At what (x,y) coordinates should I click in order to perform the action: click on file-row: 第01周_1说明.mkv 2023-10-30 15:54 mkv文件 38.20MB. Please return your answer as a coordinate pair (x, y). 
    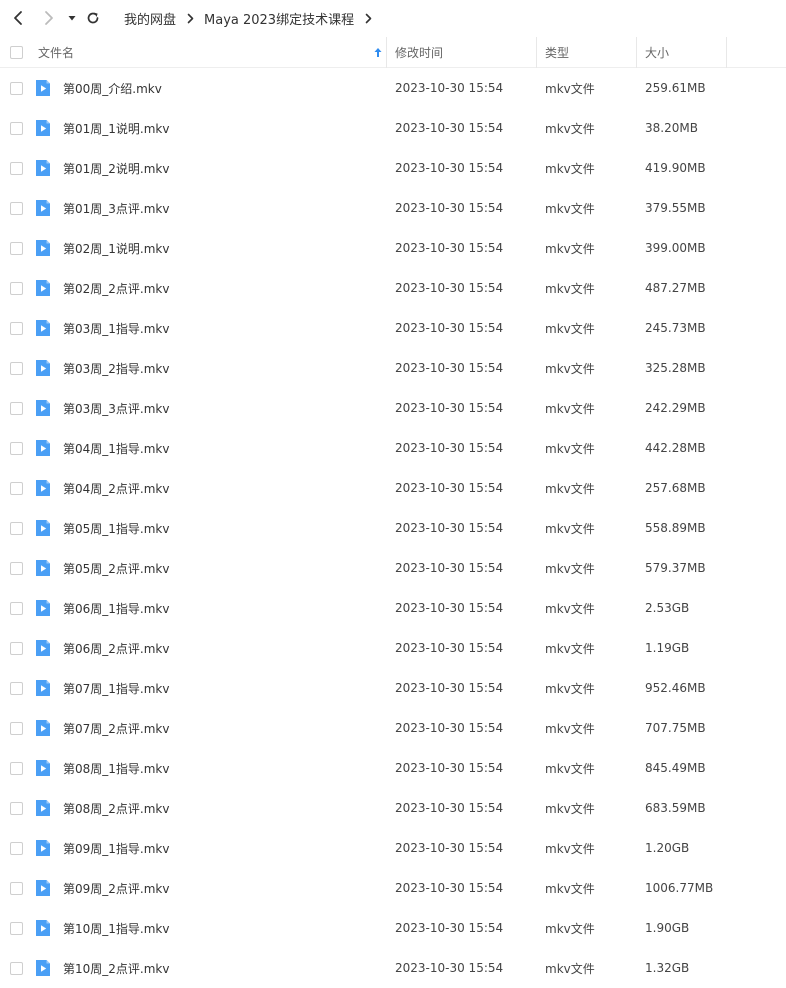
    Looking at the image, I should click on (393, 128).